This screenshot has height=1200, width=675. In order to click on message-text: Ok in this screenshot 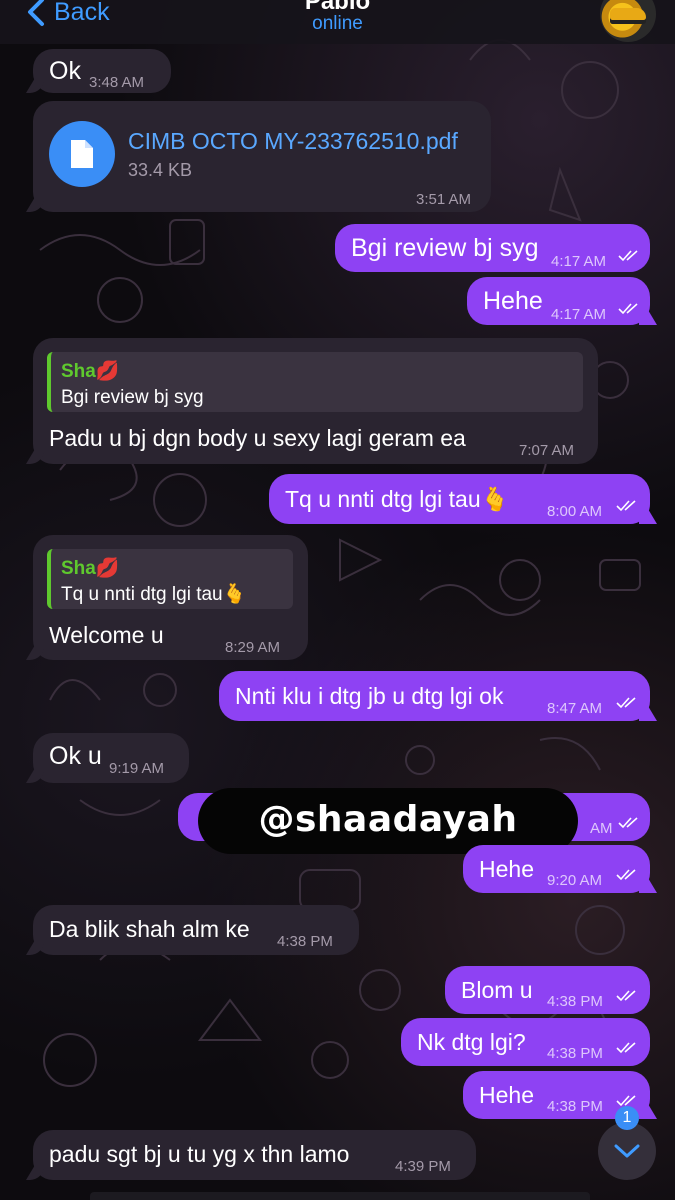, I will do `click(65, 71)`.